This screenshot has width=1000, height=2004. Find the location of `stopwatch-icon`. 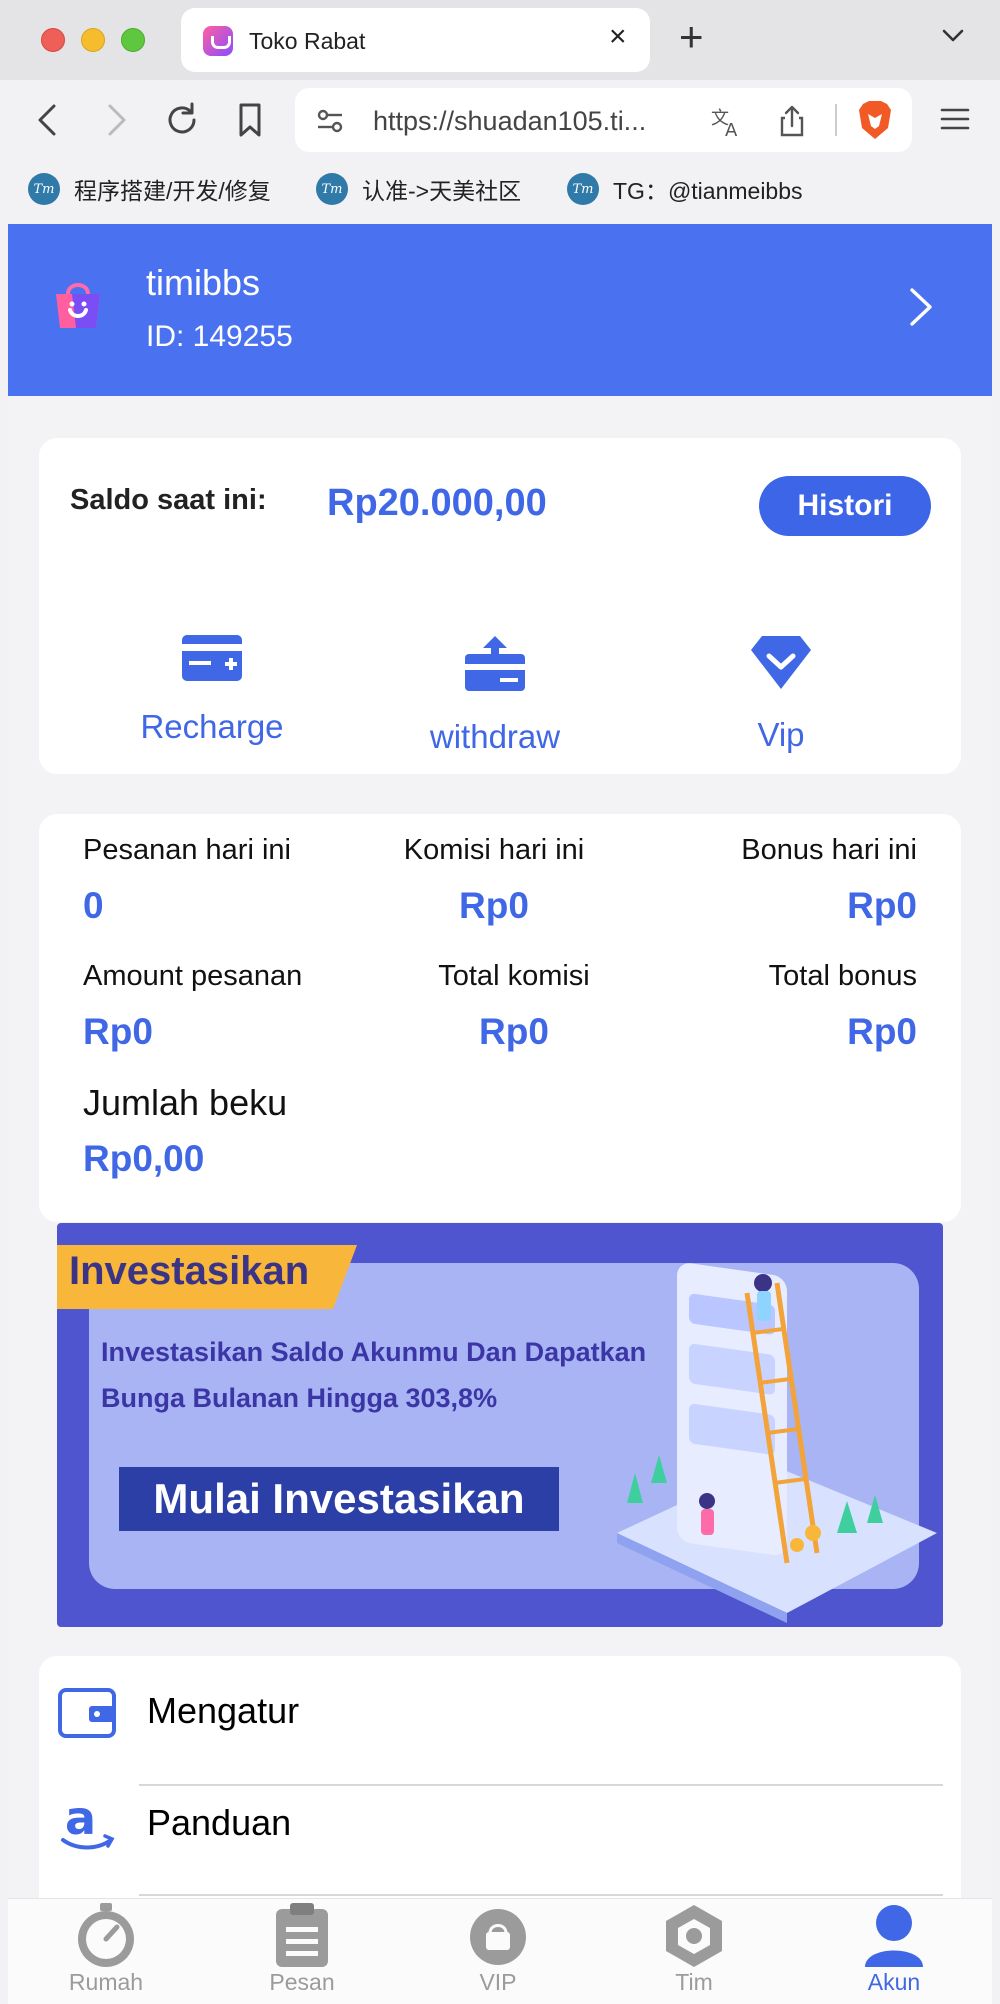

stopwatch-icon is located at coordinates (106, 1935).